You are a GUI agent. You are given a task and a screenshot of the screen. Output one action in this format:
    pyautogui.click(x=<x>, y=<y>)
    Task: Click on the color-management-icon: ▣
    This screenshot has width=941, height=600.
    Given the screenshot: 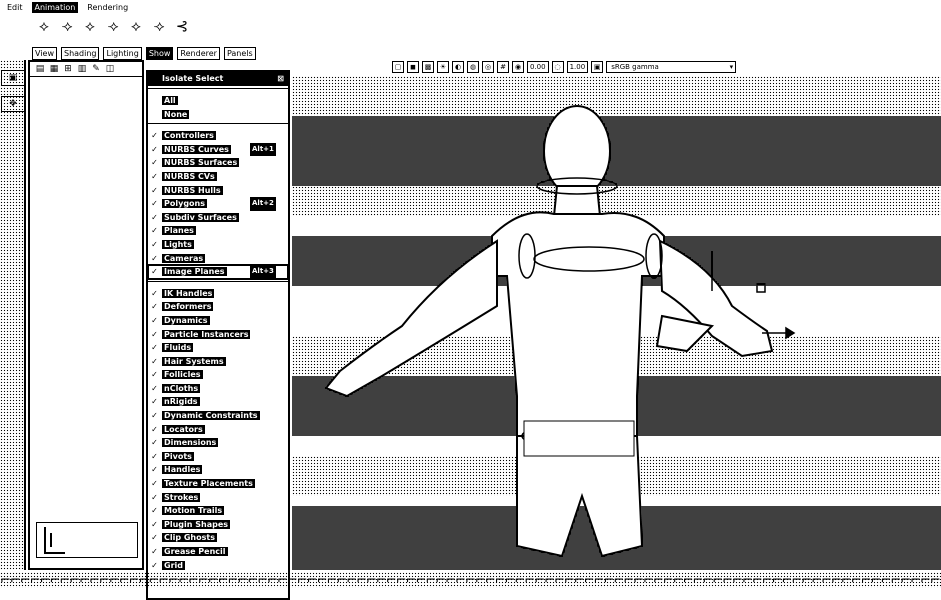 What is the action you would take?
    pyautogui.click(x=597, y=67)
    